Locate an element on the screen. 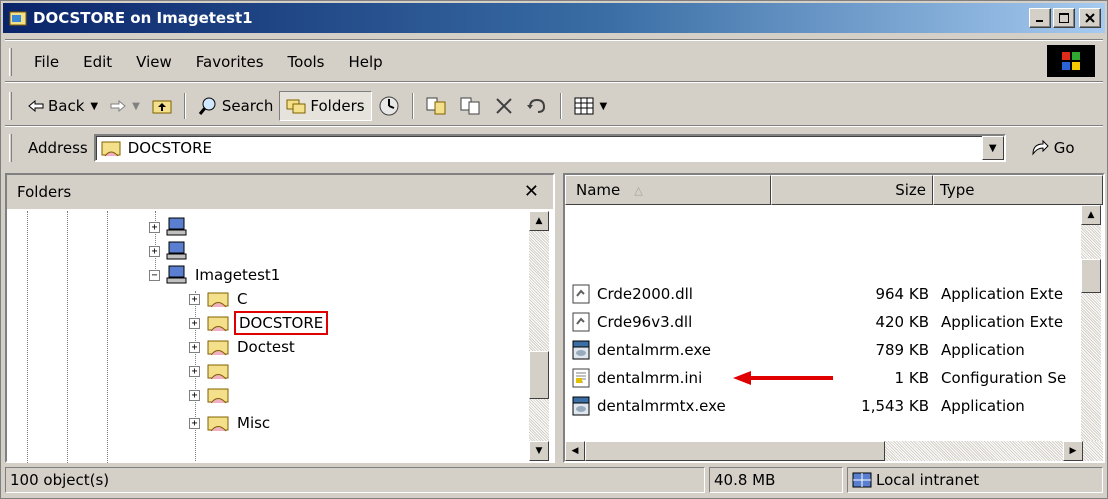  column-header-size: Size is located at coordinates (852, 190).